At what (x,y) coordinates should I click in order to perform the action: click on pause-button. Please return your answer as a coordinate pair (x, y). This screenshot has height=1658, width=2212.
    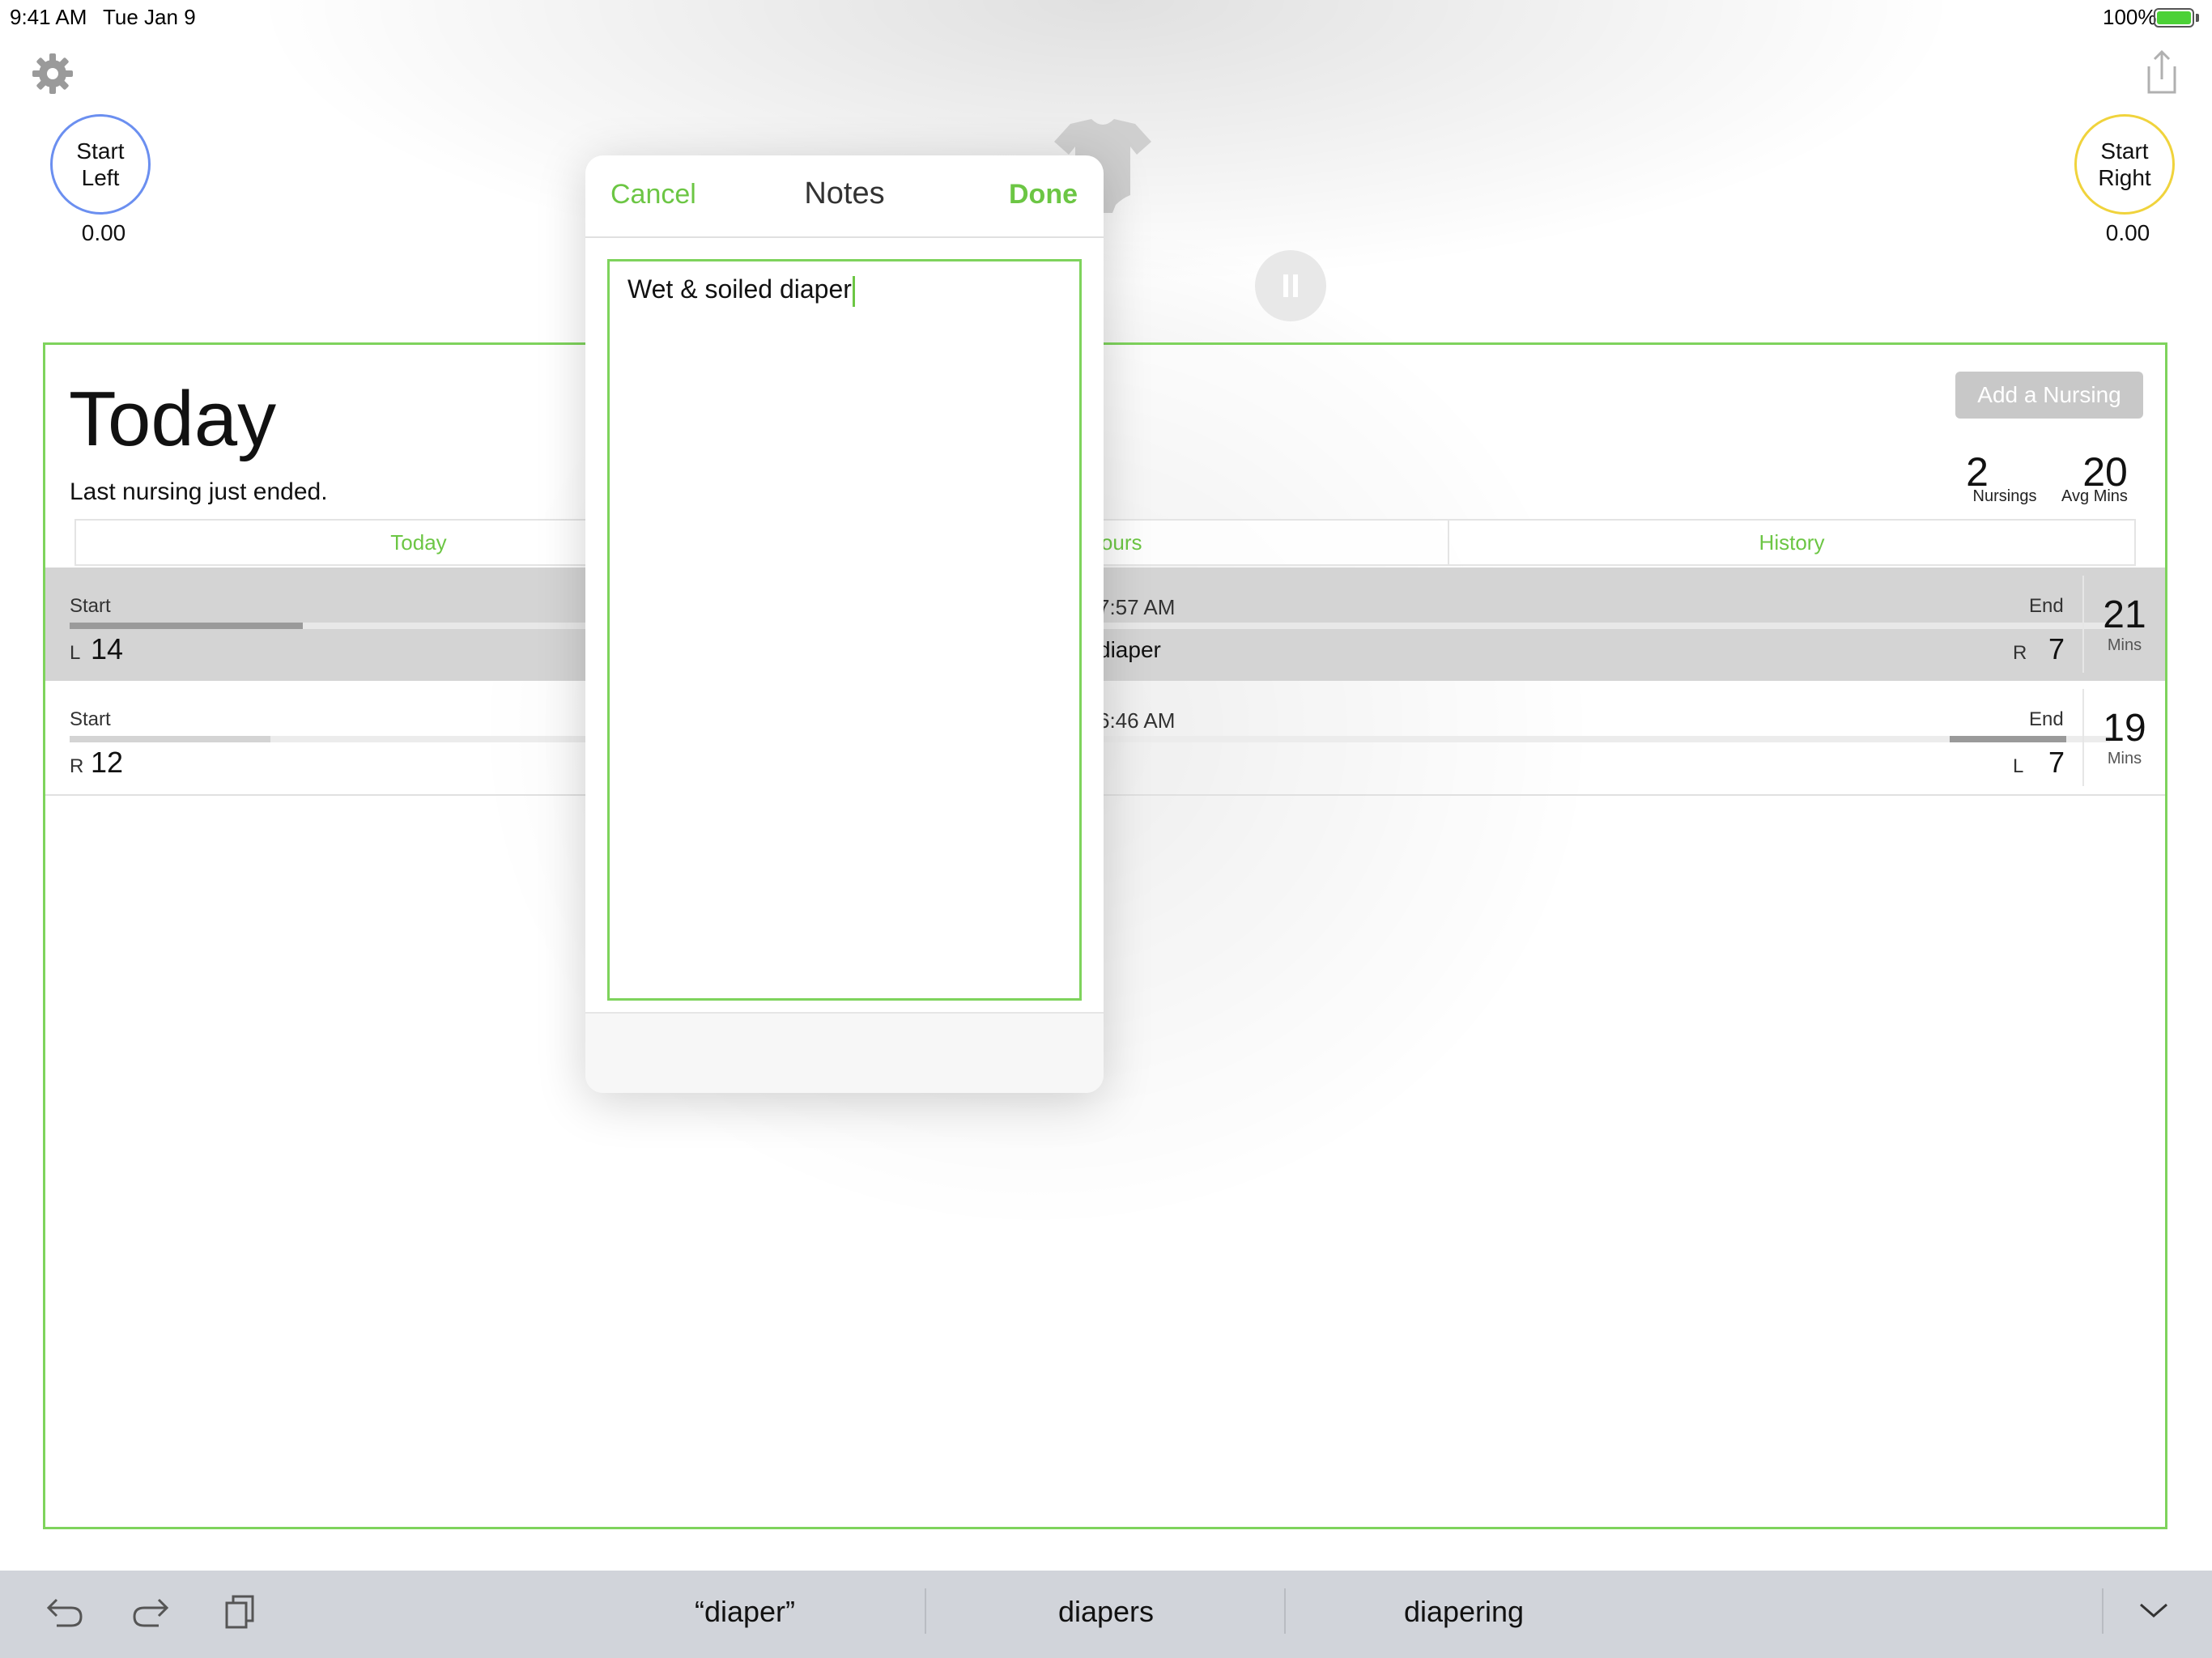
    Looking at the image, I should click on (1290, 285).